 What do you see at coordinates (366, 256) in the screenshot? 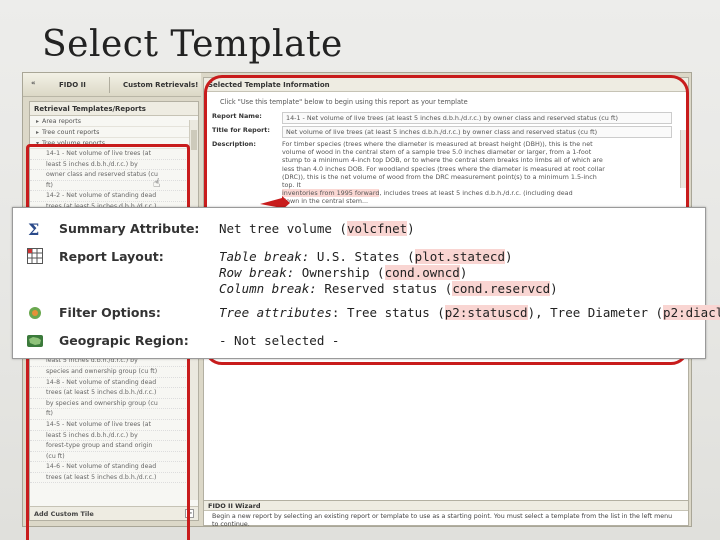
I see `table-break-line: Table break: U.S. States (plot.statecd)` at bounding box center [366, 256].